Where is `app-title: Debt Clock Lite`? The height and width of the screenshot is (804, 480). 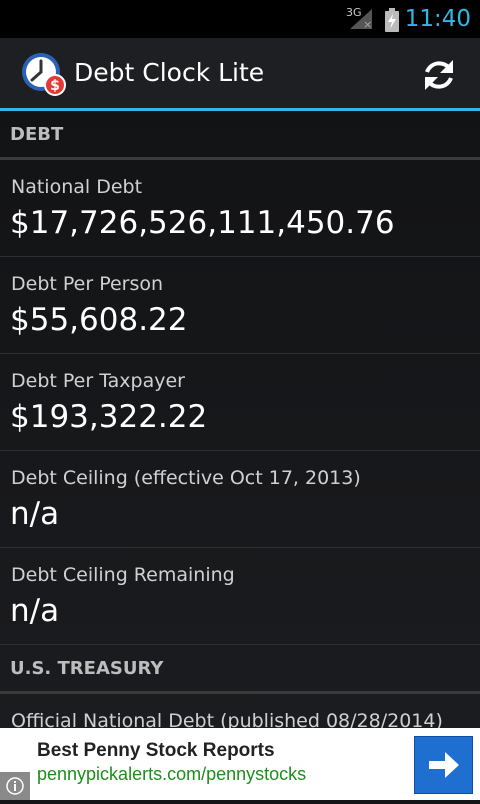 app-title: Debt Clock Lite is located at coordinates (169, 72).